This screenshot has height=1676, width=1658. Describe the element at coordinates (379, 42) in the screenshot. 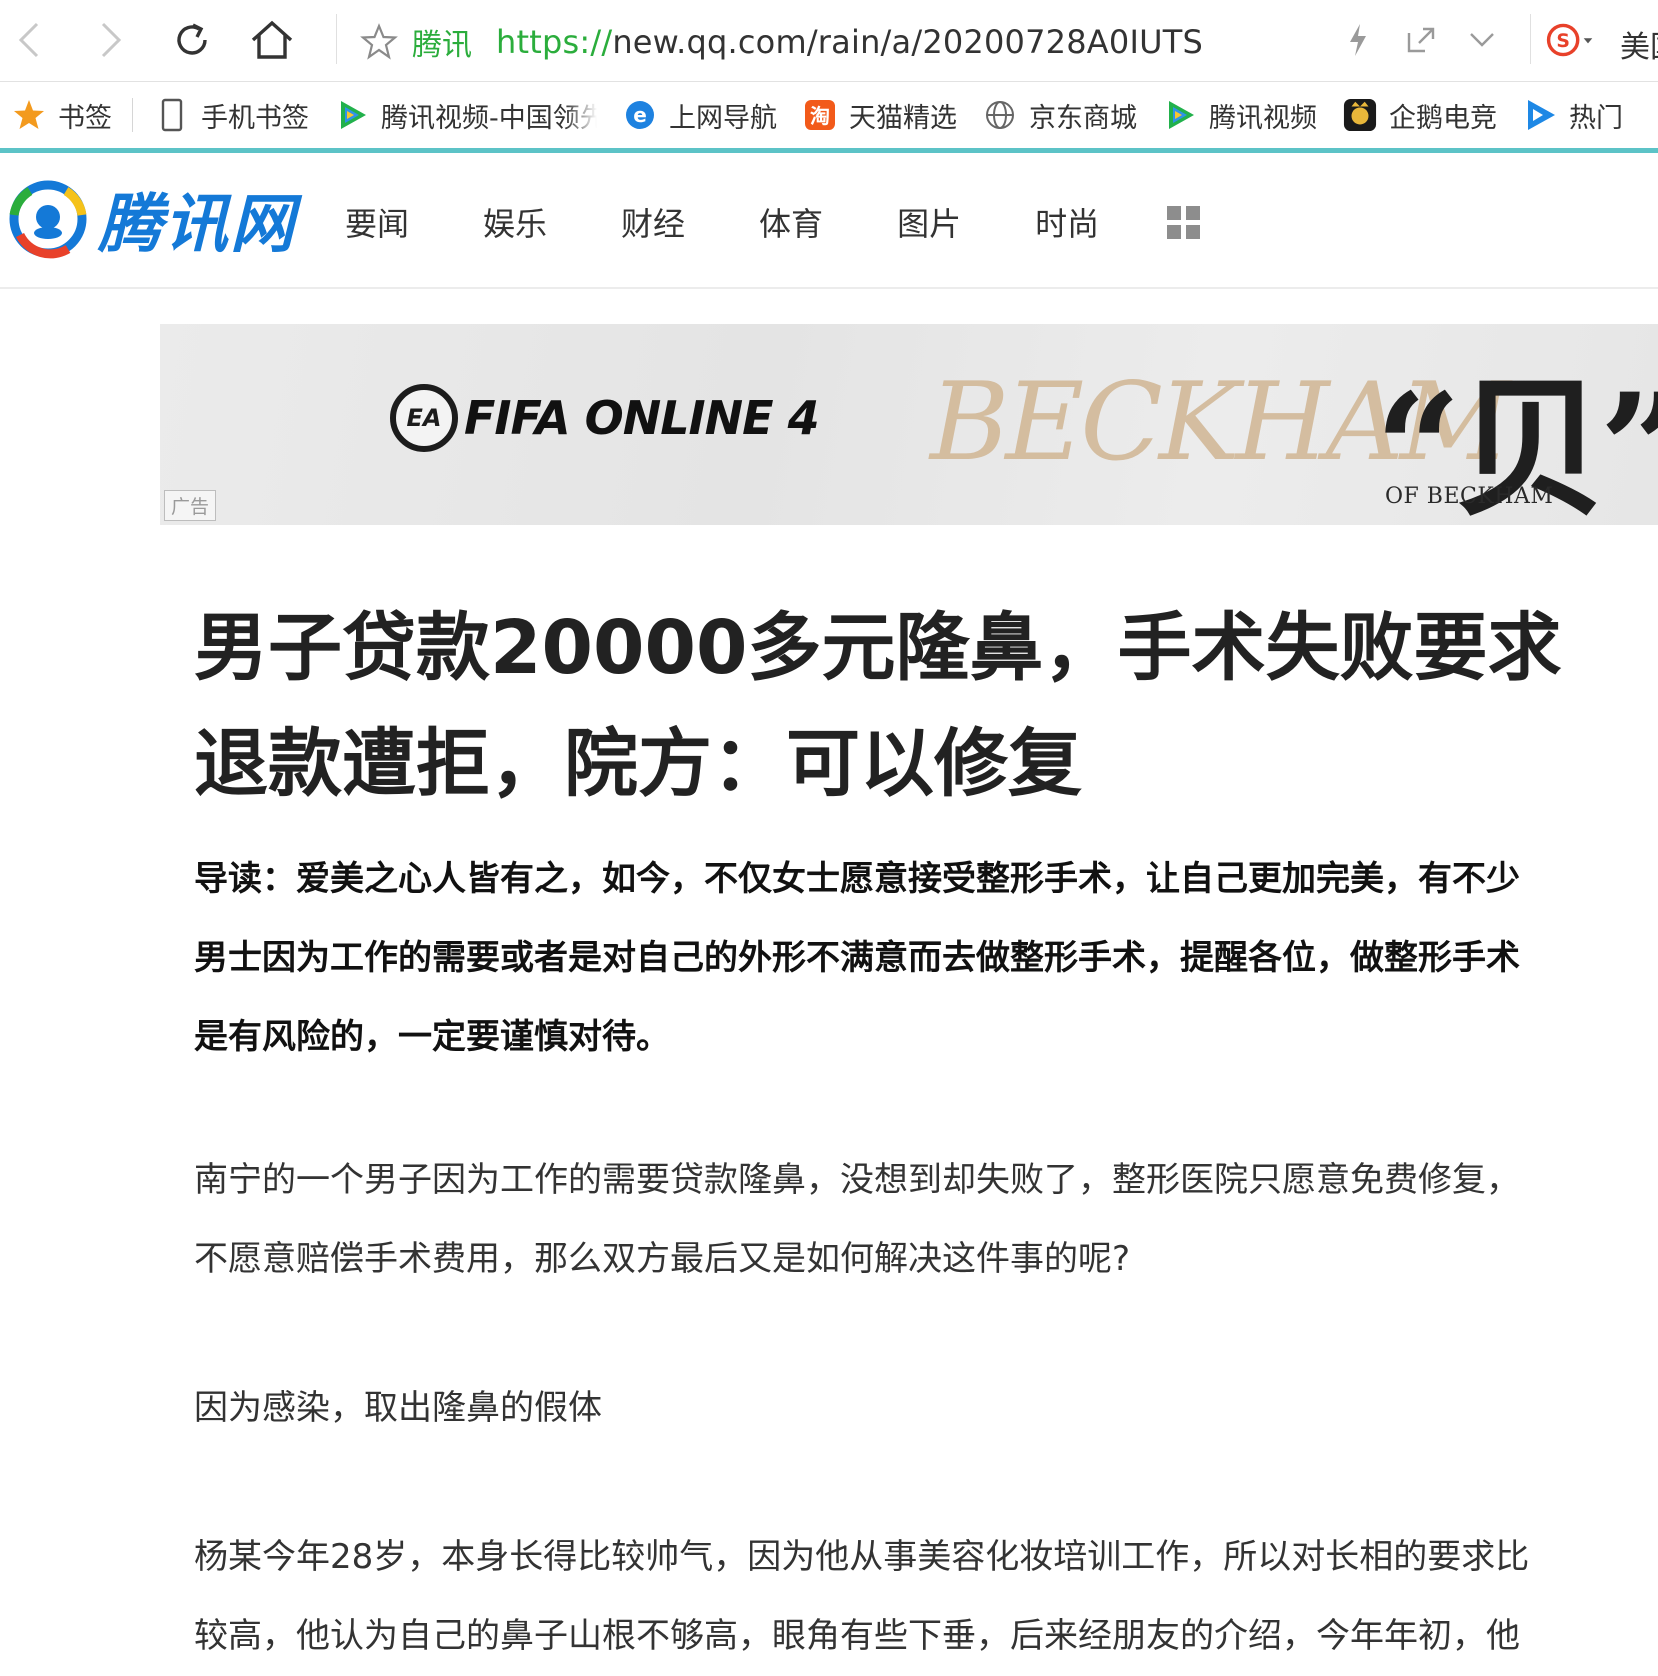

I see `star-outline-icon` at that location.